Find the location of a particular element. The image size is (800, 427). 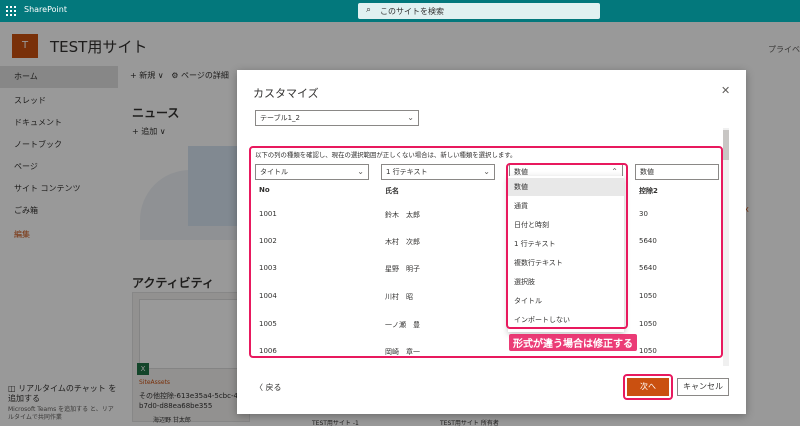

annotation-callout: 形式が違う場合は修正する is located at coordinates (573, 342).